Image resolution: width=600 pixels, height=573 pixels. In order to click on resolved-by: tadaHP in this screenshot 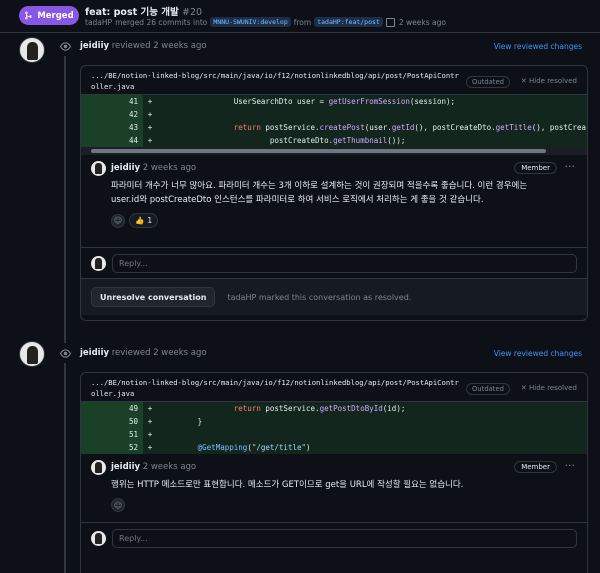, I will do `click(241, 297)`.